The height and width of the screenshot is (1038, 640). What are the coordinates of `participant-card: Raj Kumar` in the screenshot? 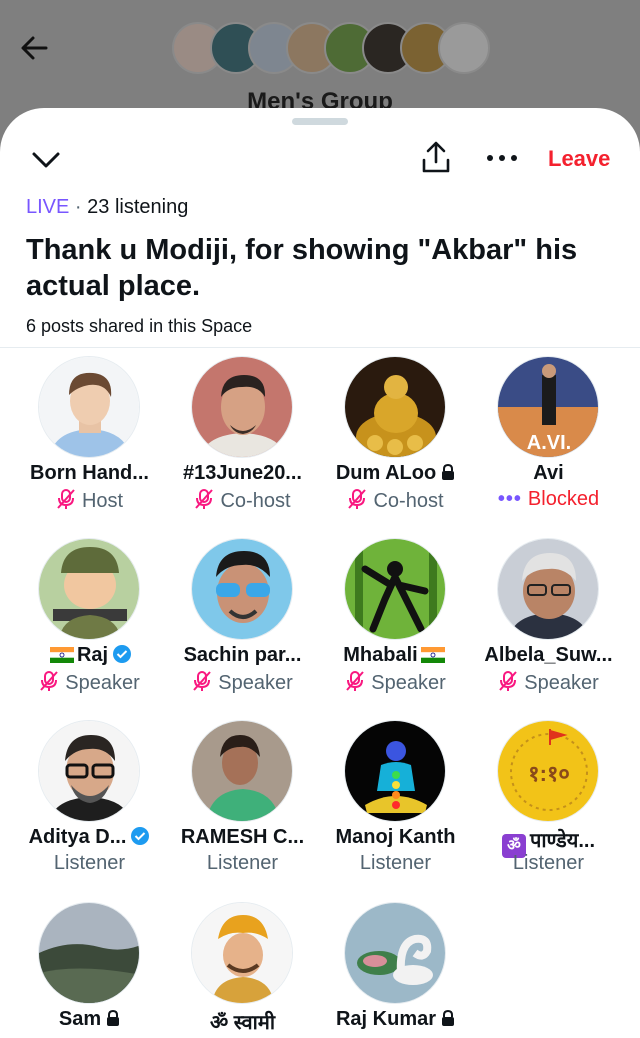 It's located at (395, 970).